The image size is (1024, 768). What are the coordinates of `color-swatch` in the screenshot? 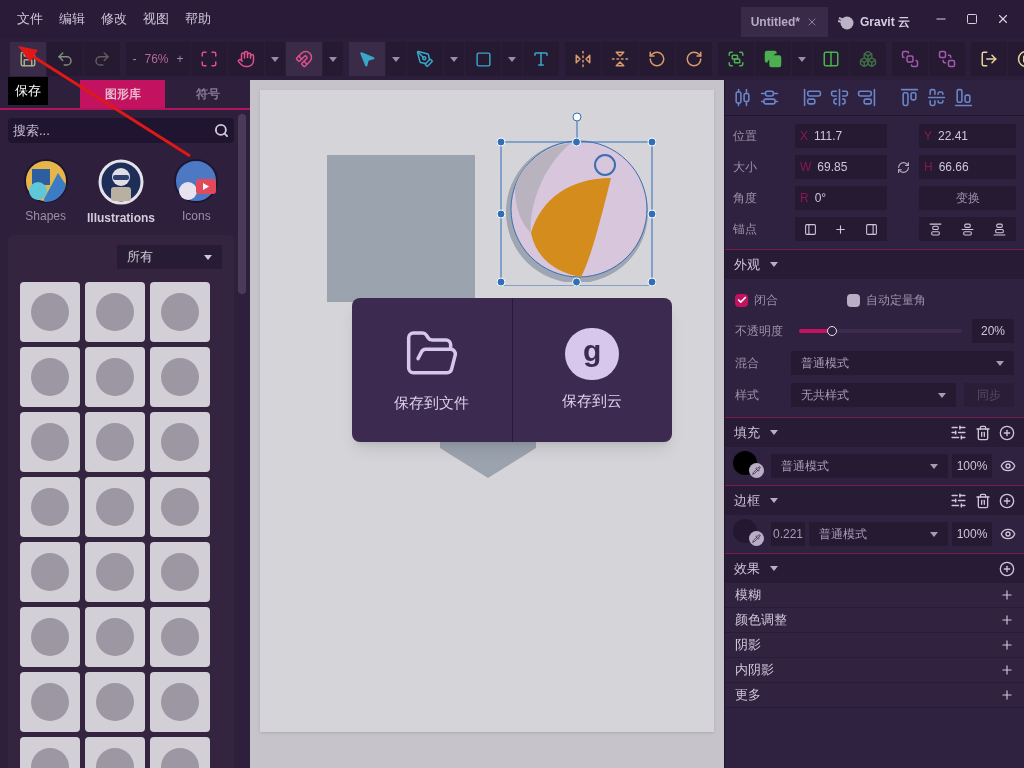 It's located at (745, 463).